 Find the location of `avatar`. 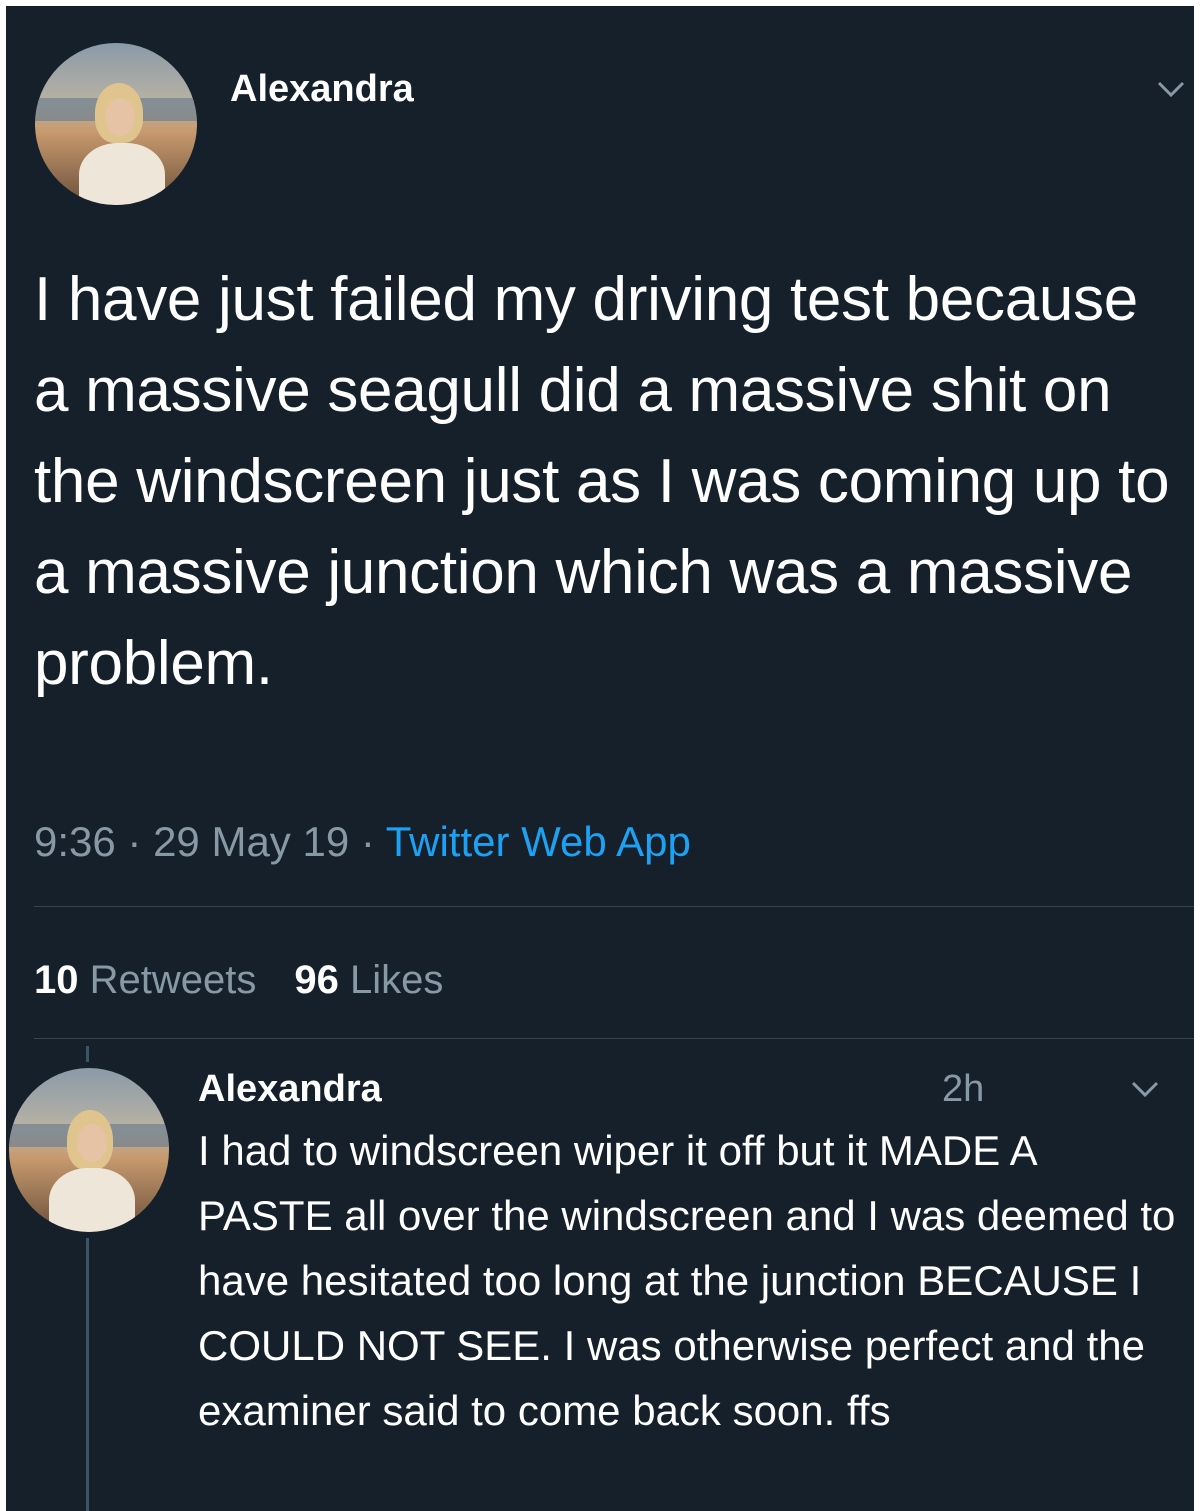

avatar is located at coordinates (116, 124).